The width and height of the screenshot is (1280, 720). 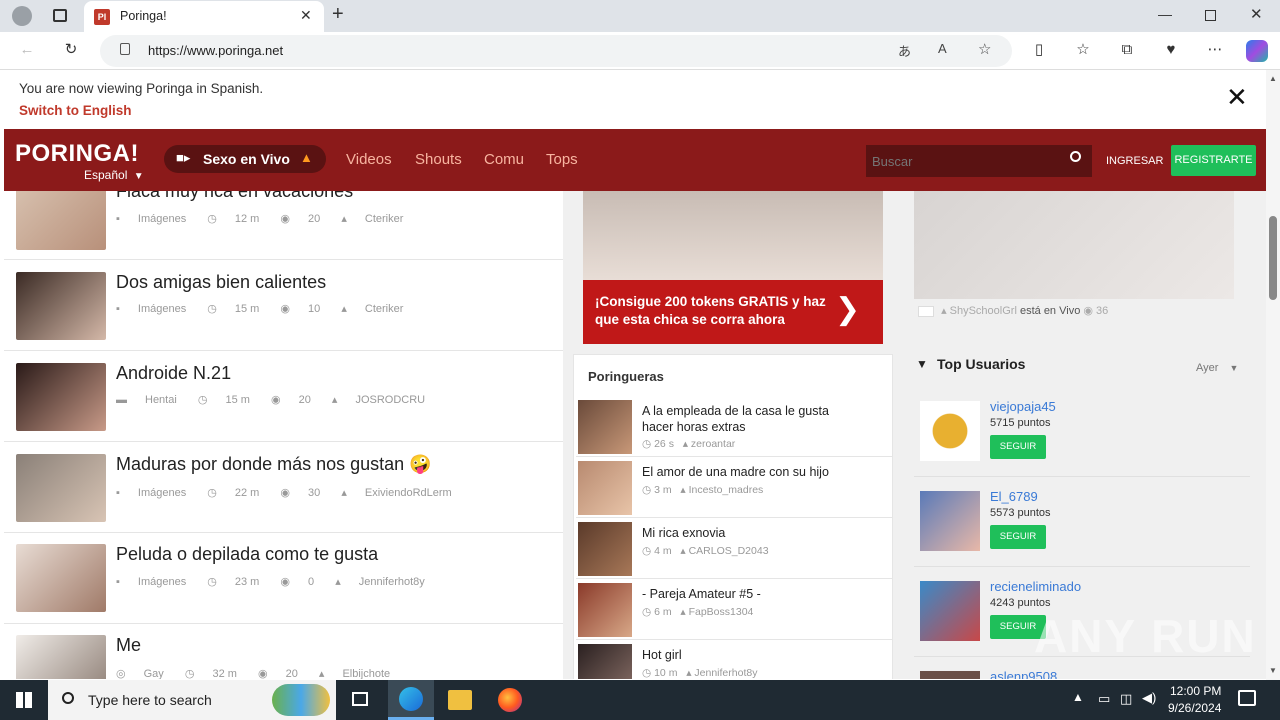 What do you see at coordinates (1023, 674) in the screenshot?
I see `user-name: aslenp9508` at bounding box center [1023, 674].